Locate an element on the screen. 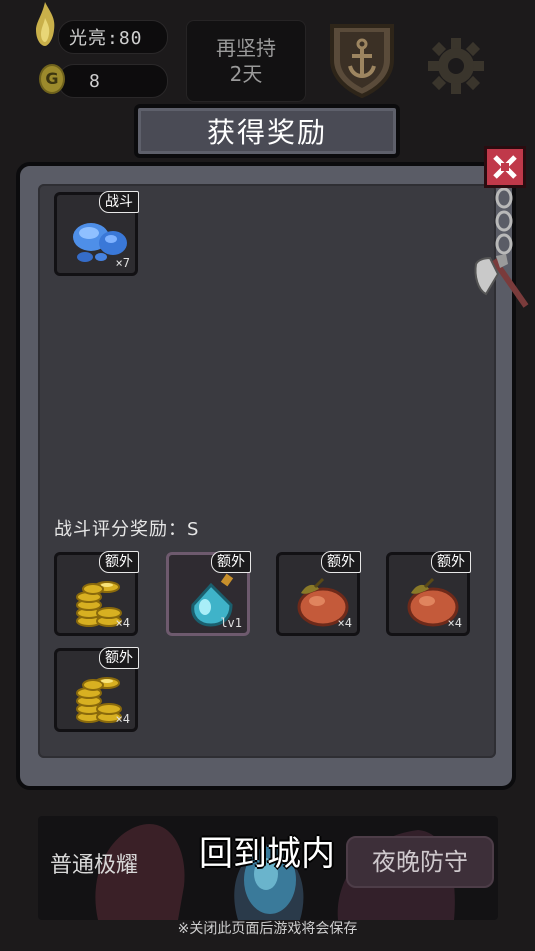 This screenshot has height=951, width=535. reward-slot-battle-1: 战斗 ×7 is located at coordinates (96, 233).